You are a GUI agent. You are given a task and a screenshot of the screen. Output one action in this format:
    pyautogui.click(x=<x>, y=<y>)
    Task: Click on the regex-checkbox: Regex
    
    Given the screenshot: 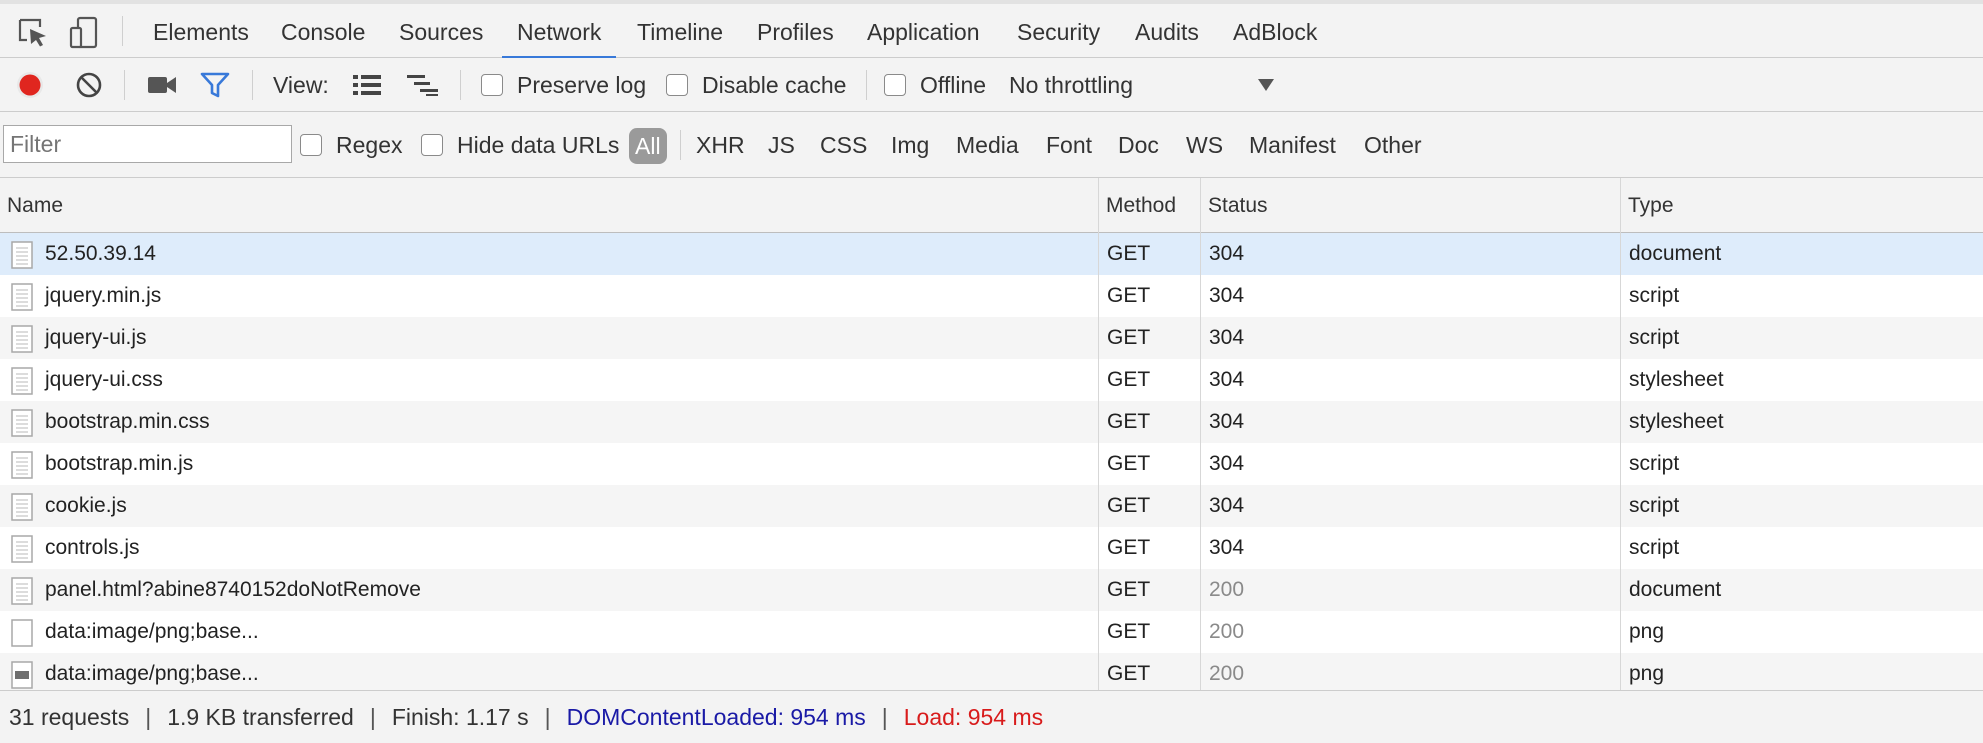 What is the action you would take?
    pyautogui.click(x=351, y=145)
    